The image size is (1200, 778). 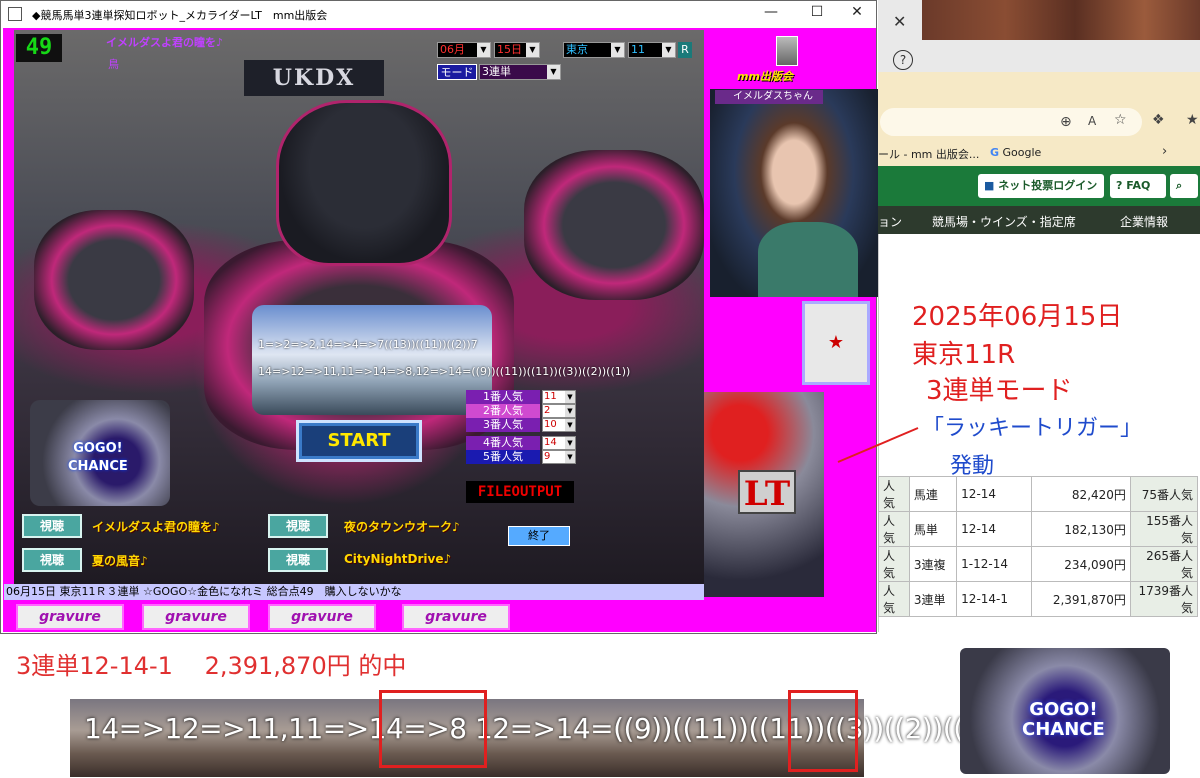 I want to click on song-title-1: イメルダスよ君の瞳を♪, so click(x=156, y=527).